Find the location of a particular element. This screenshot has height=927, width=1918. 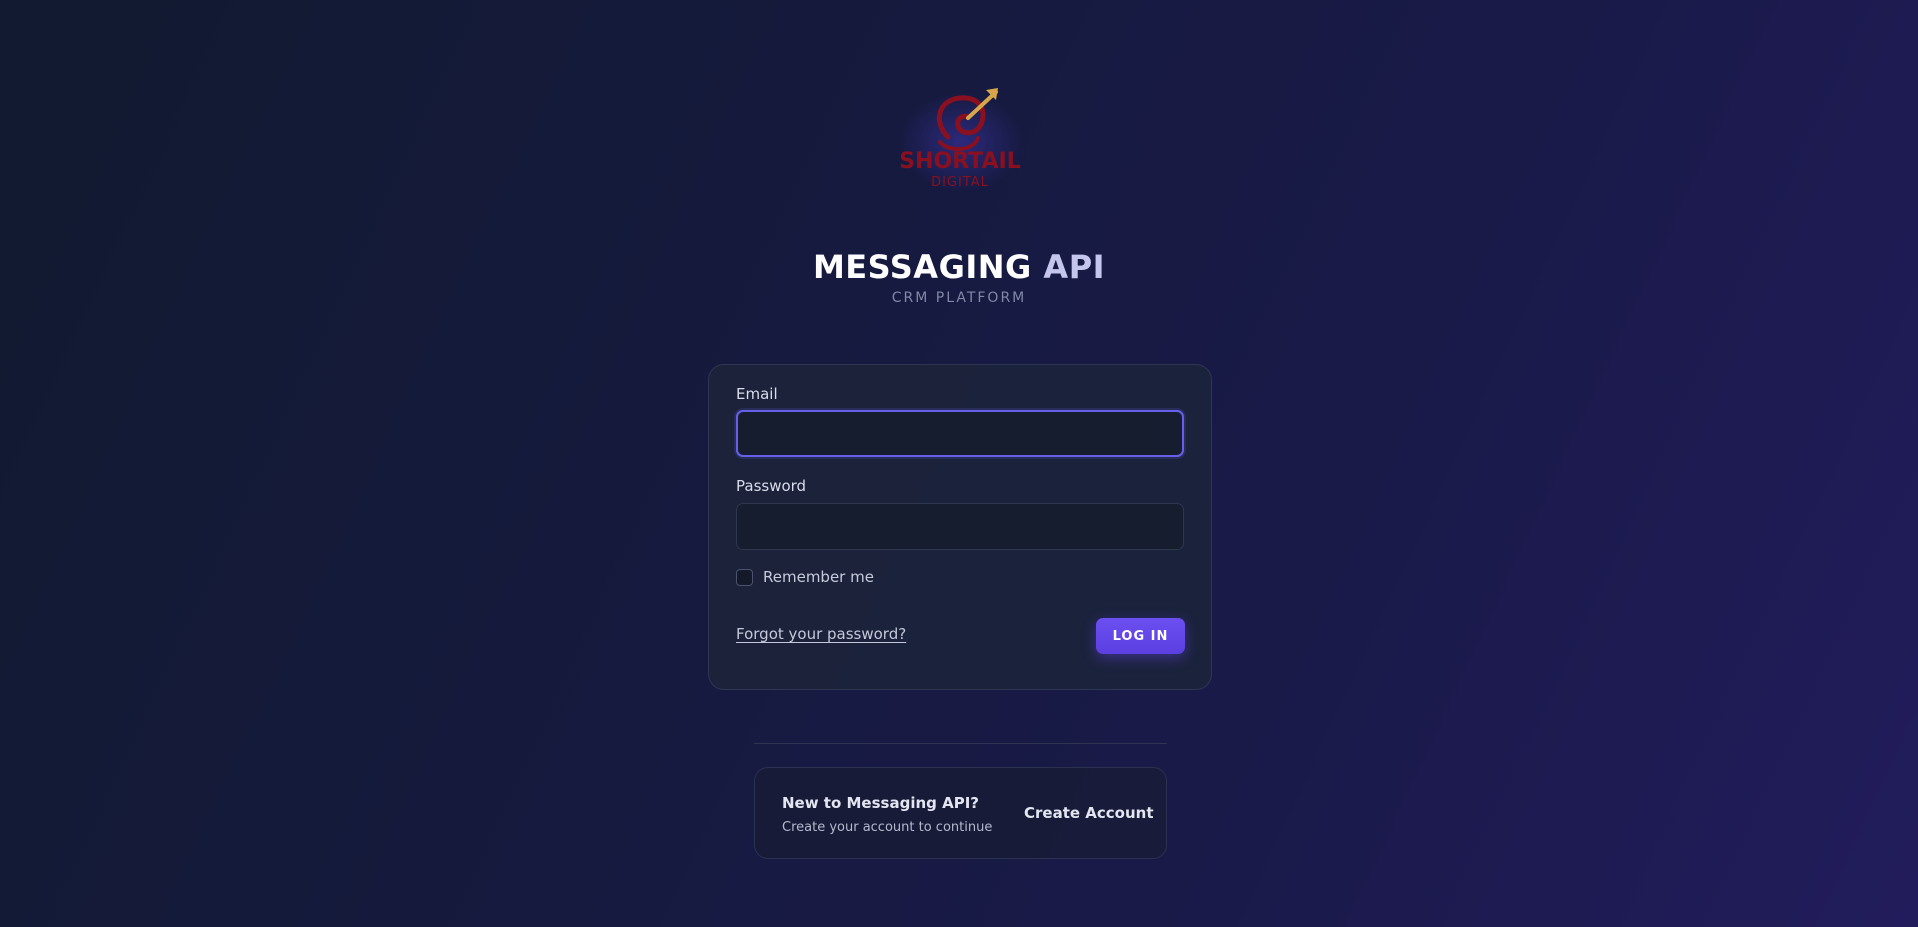

shortail-digital-logo-icon: SHORTAIL DIGITAL is located at coordinates (960, 139).